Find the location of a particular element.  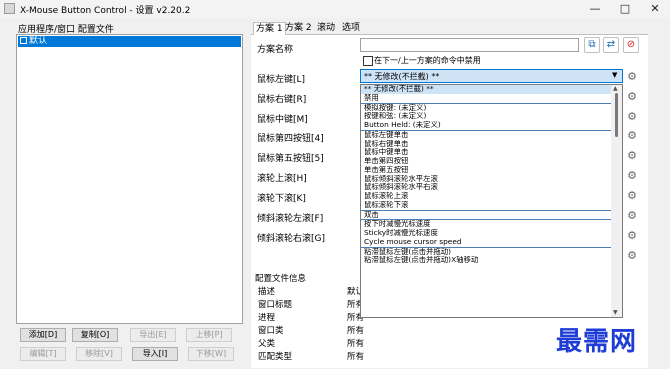

left-button-action-select: ** 无修改(不拦截) ** ▼ is located at coordinates (491, 76).